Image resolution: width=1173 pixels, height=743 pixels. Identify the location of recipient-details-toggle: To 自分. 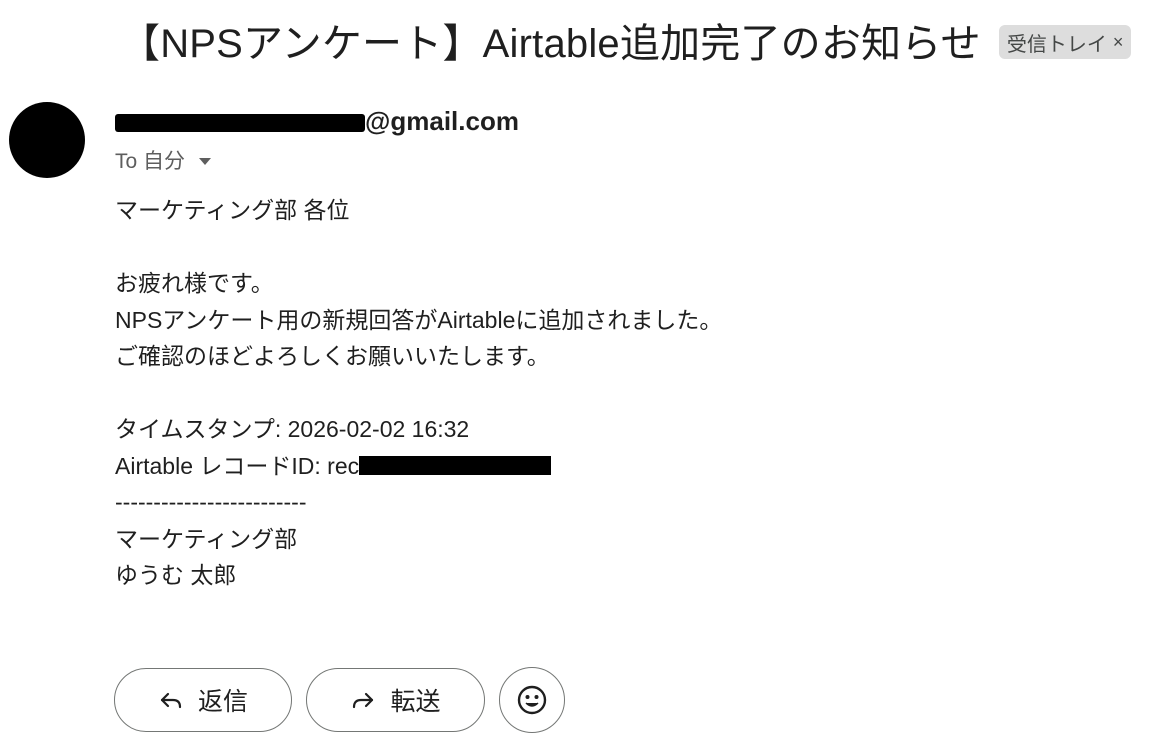
(163, 160).